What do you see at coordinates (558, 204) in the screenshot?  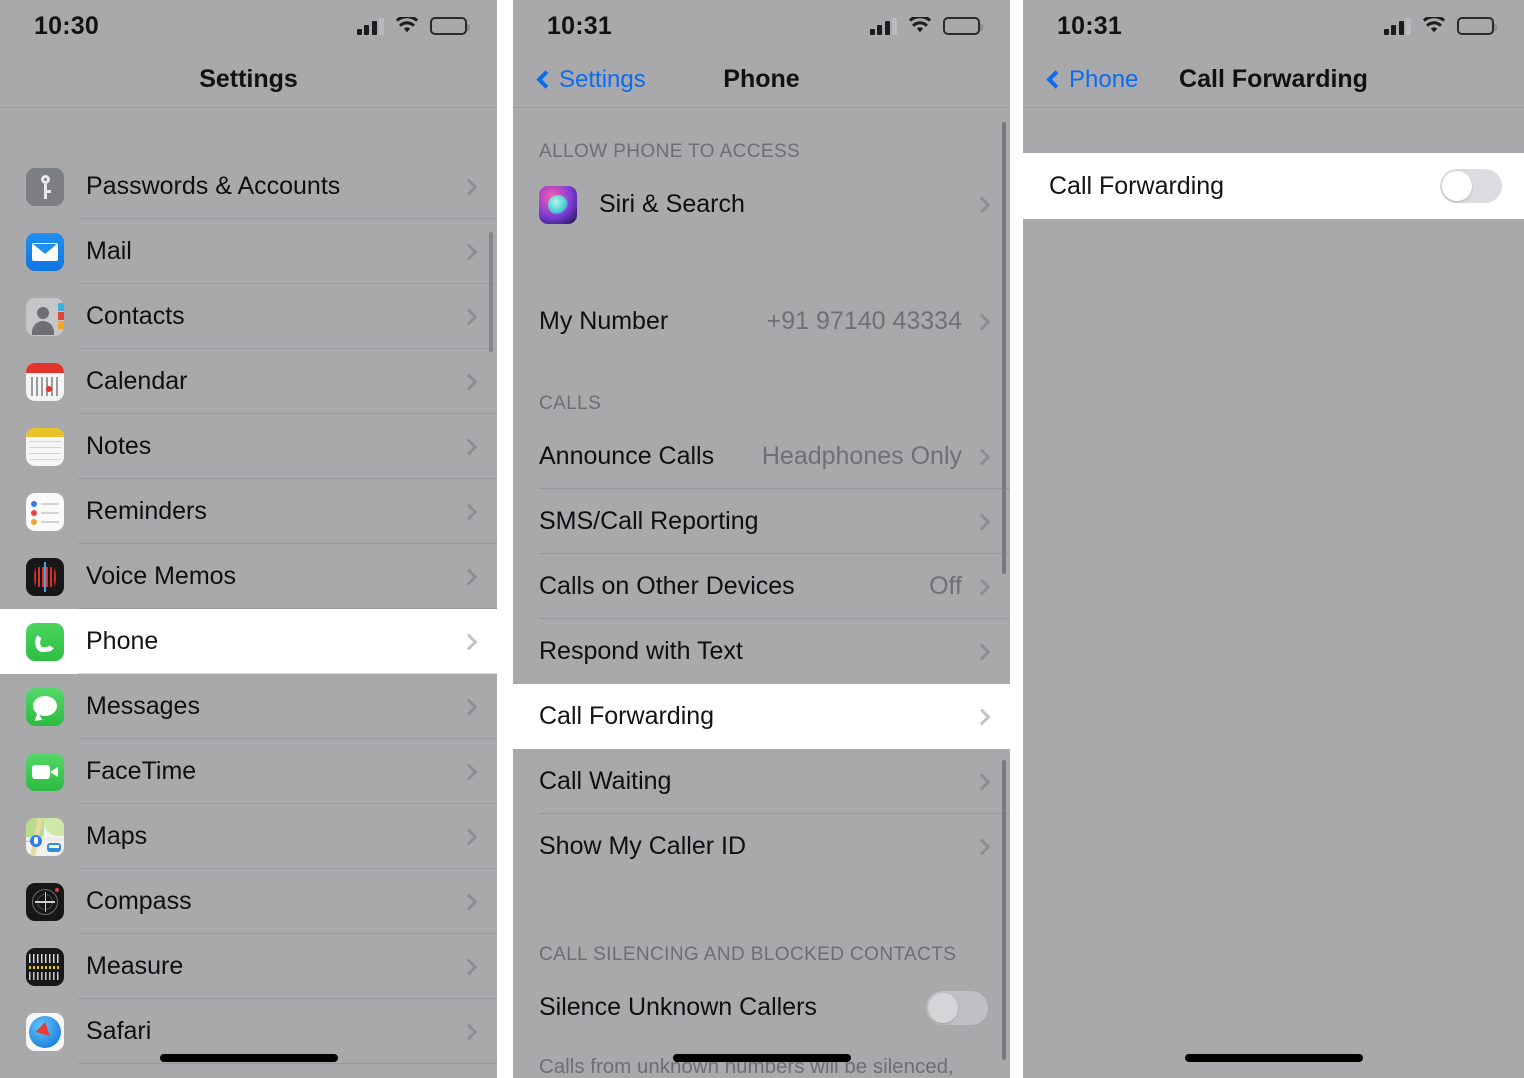 I see `siri-icon` at bounding box center [558, 204].